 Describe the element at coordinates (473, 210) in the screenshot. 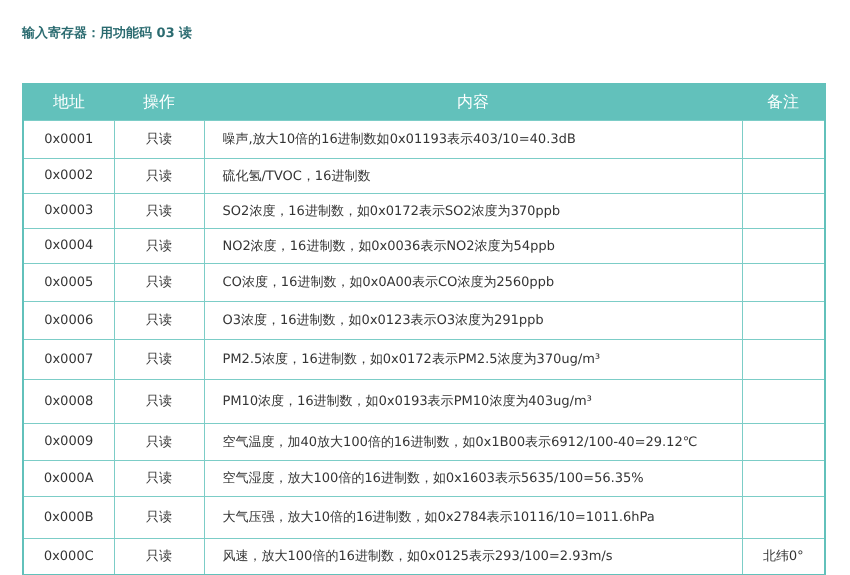

I see `table-cell: SO2浓度，16进制数，如0x0172表示SO2浓度为370ppb` at that location.